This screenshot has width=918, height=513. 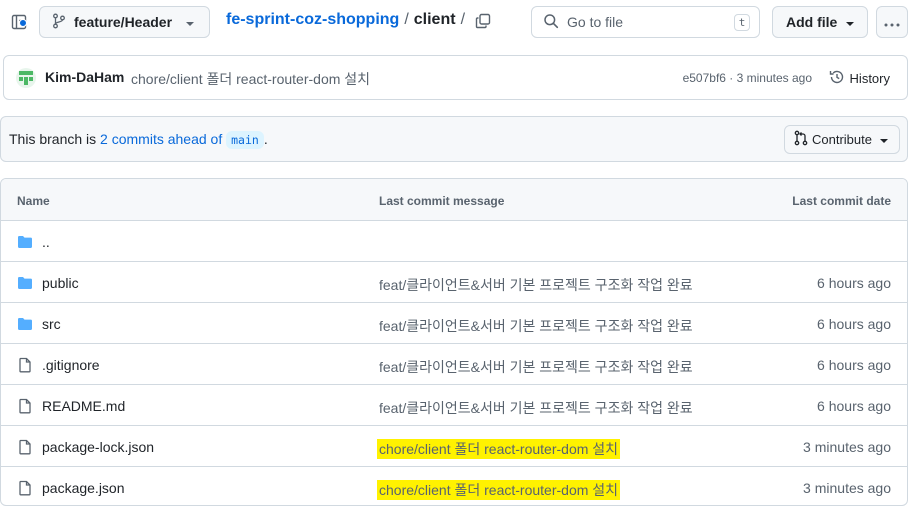 I want to click on contribute-button: Contribute, so click(x=842, y=139).